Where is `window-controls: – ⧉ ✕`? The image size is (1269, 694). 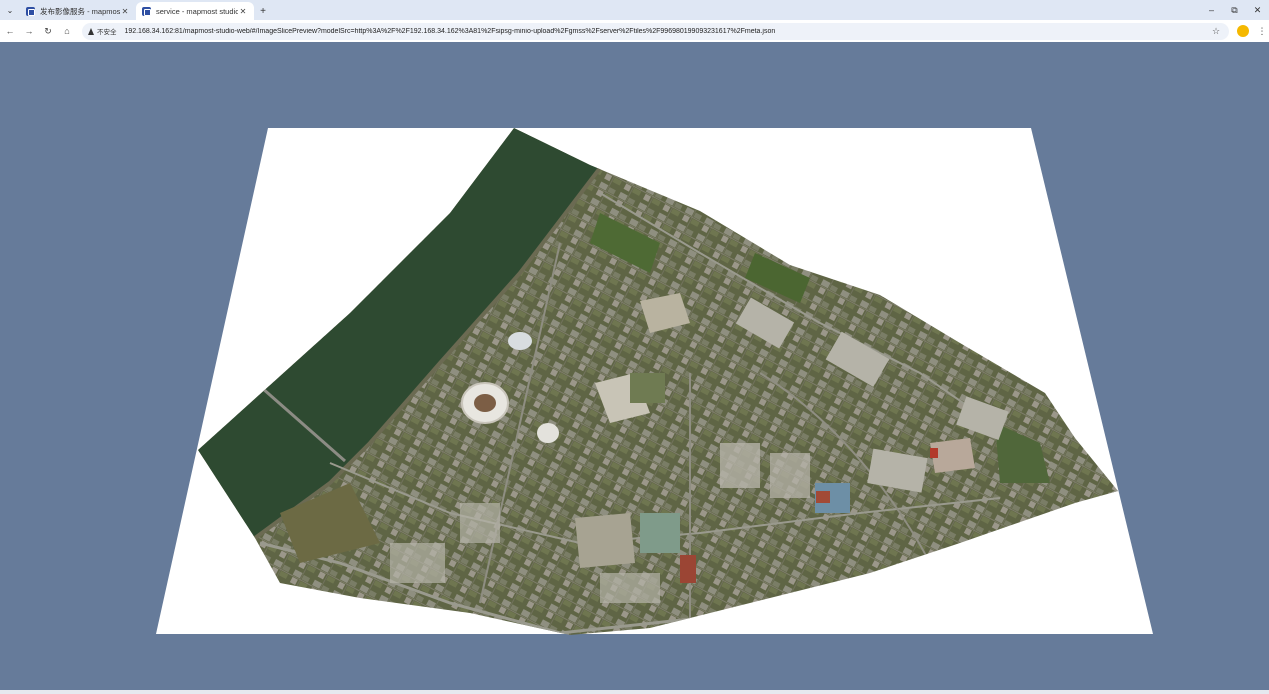
window-controls: – ⧉ ✕ is located at coordinates (1234, 10).